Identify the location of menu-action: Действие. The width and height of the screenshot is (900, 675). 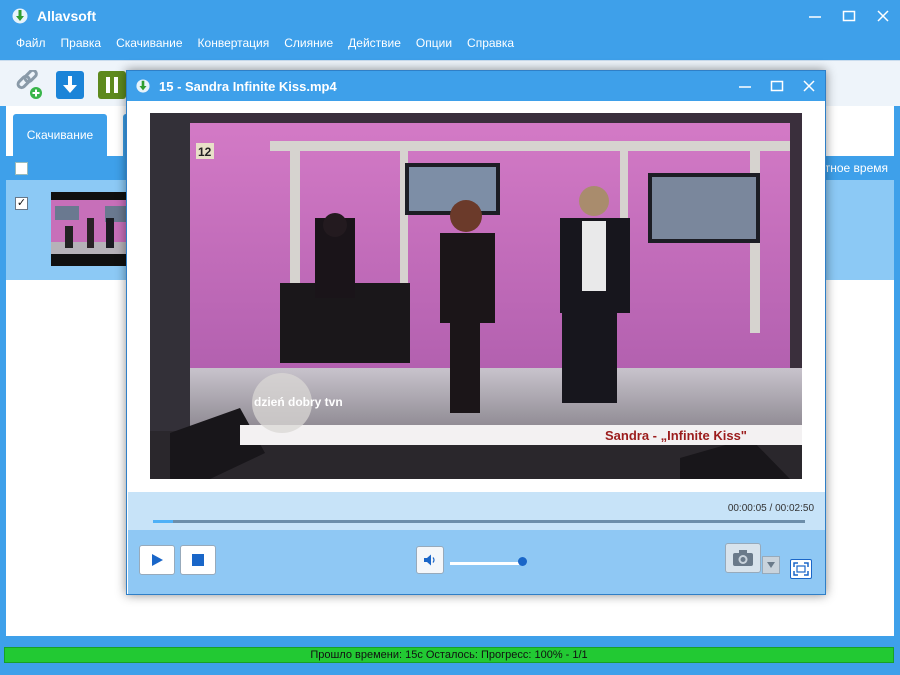
(374, 43).